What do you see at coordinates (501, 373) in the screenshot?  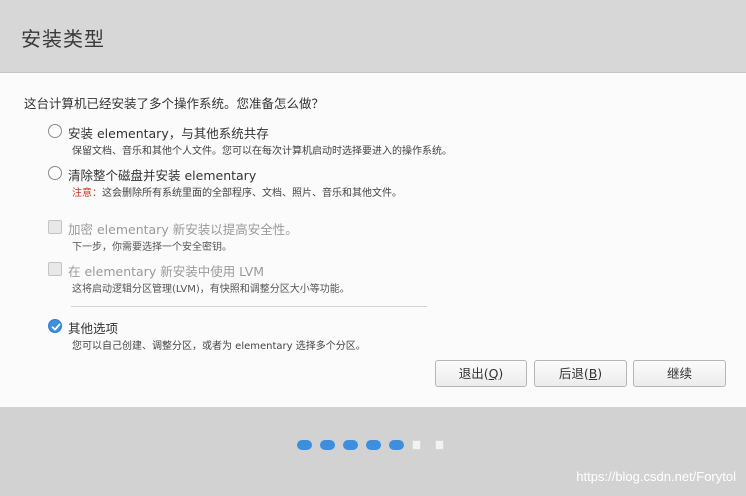 I see `quit-label-end: )` at bounding box center [501, 373].